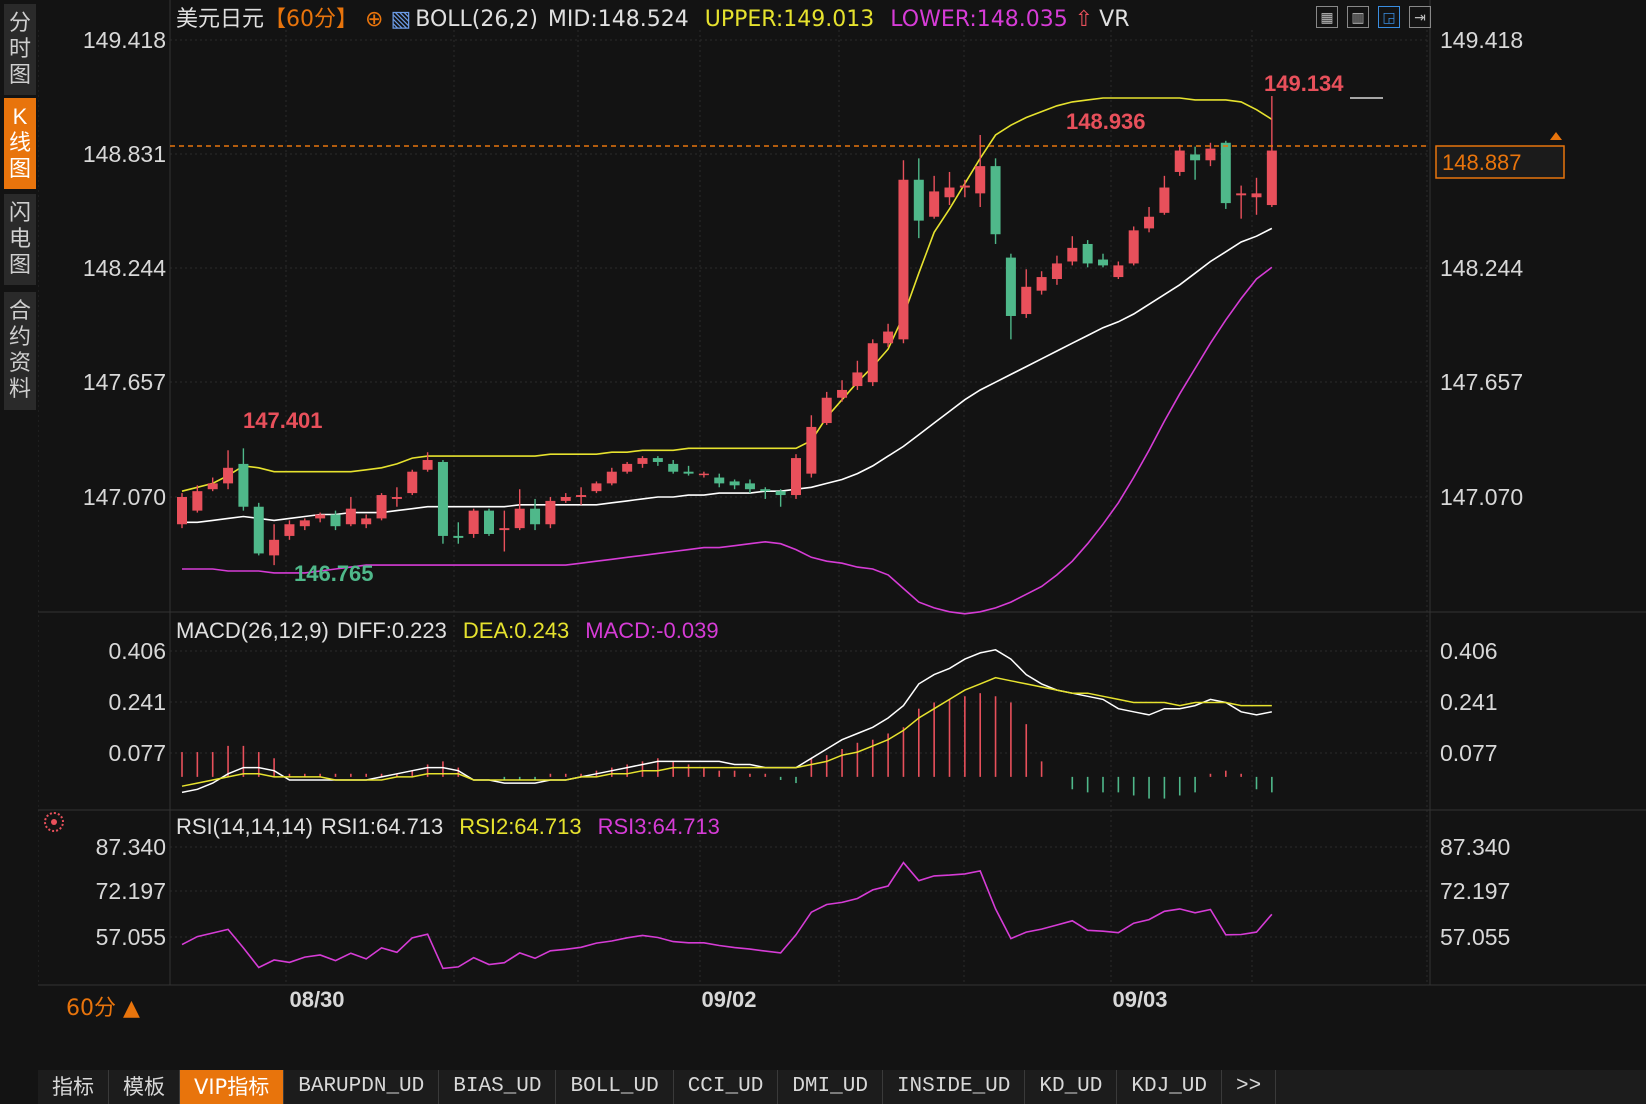 The height and width of the screenshot is (1104, 1646). I want to click on nav-kline: K线图, so click(20, 143).